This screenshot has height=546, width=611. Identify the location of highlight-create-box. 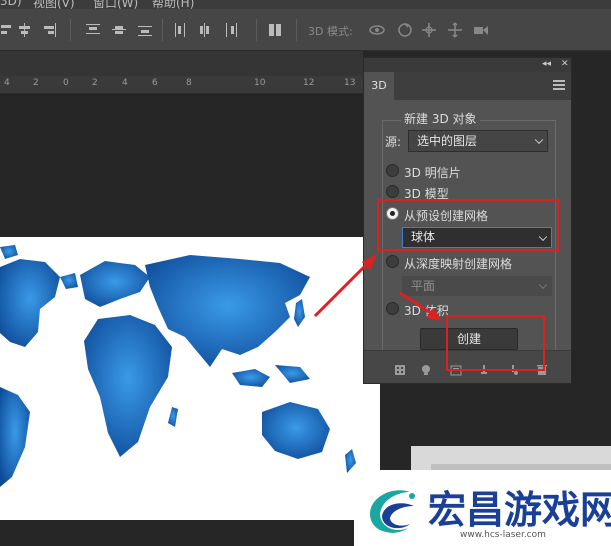
(495, 343).